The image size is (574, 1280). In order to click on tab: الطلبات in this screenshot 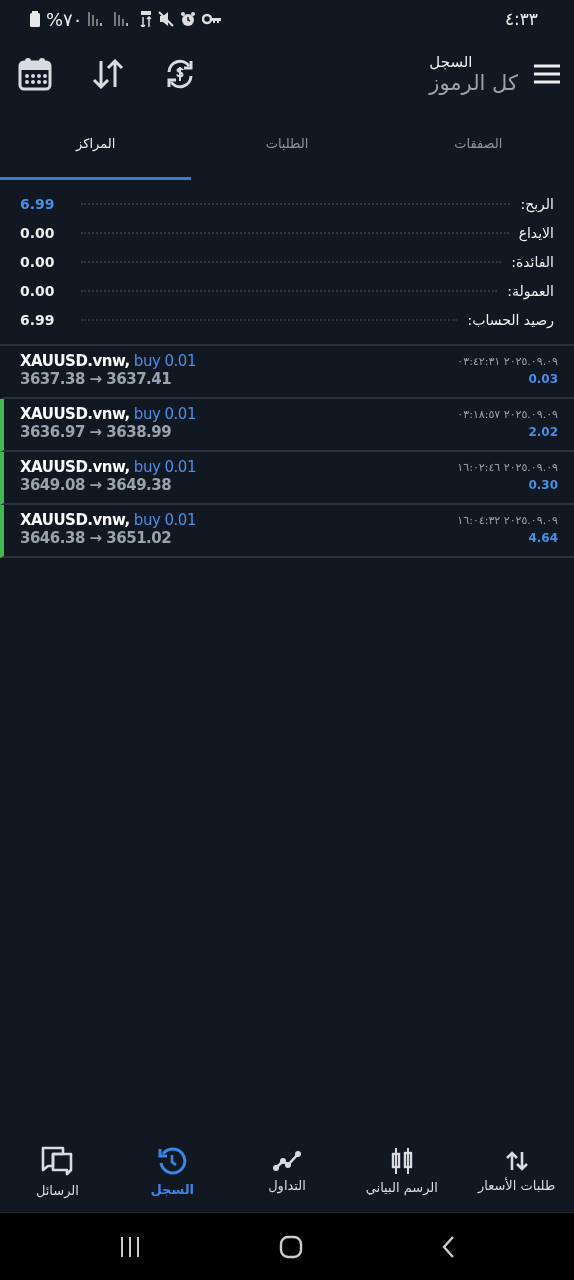, I will do `click(287, 145)`.